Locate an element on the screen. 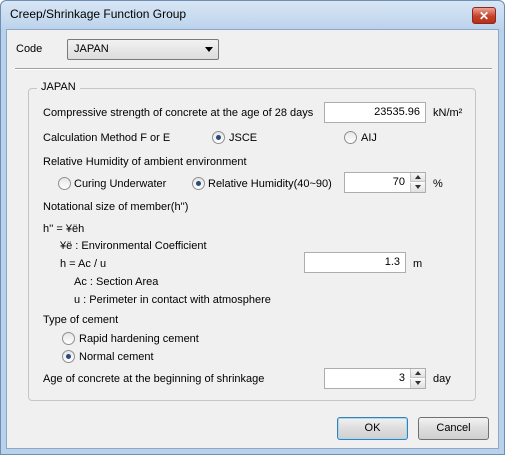 This screenshot has width=505, height=455. close-button: ✕ is located at coordinates (484, 15).